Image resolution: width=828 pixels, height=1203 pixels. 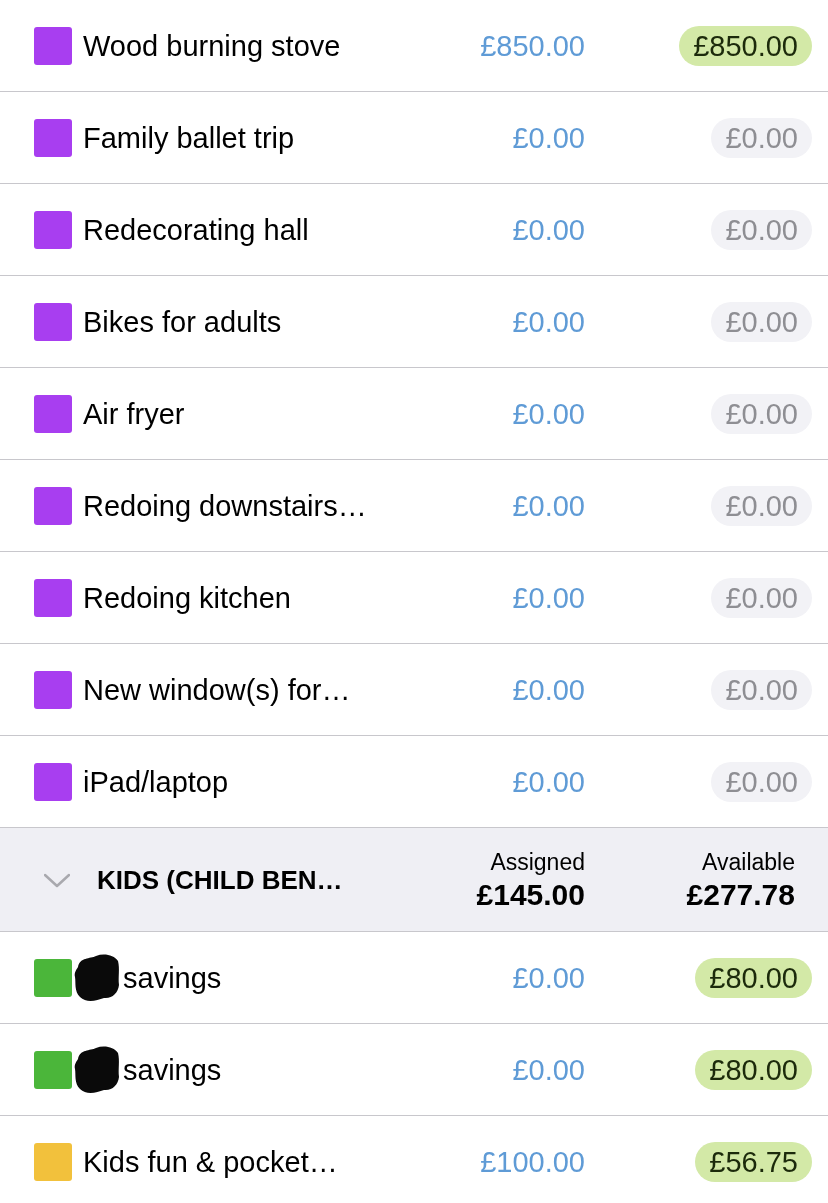 What do you see at coordinates (745, 45) in the screenshot?
I see `available-badge: £850.00` at bounding box center [745, 45].